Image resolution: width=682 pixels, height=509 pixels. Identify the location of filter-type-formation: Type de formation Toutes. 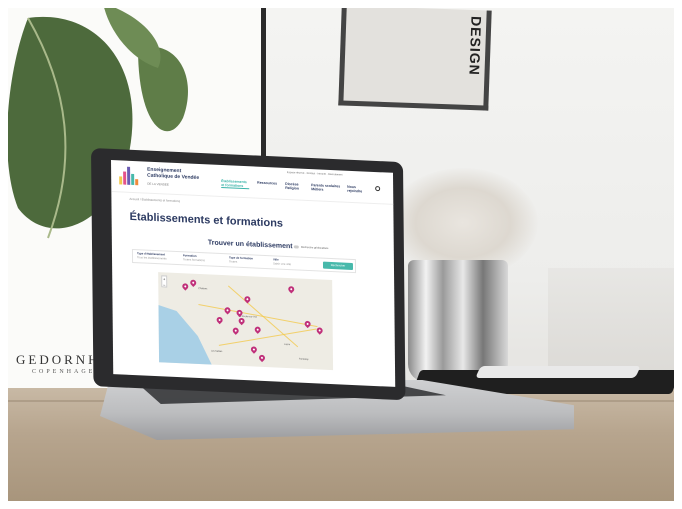
(240, 259).